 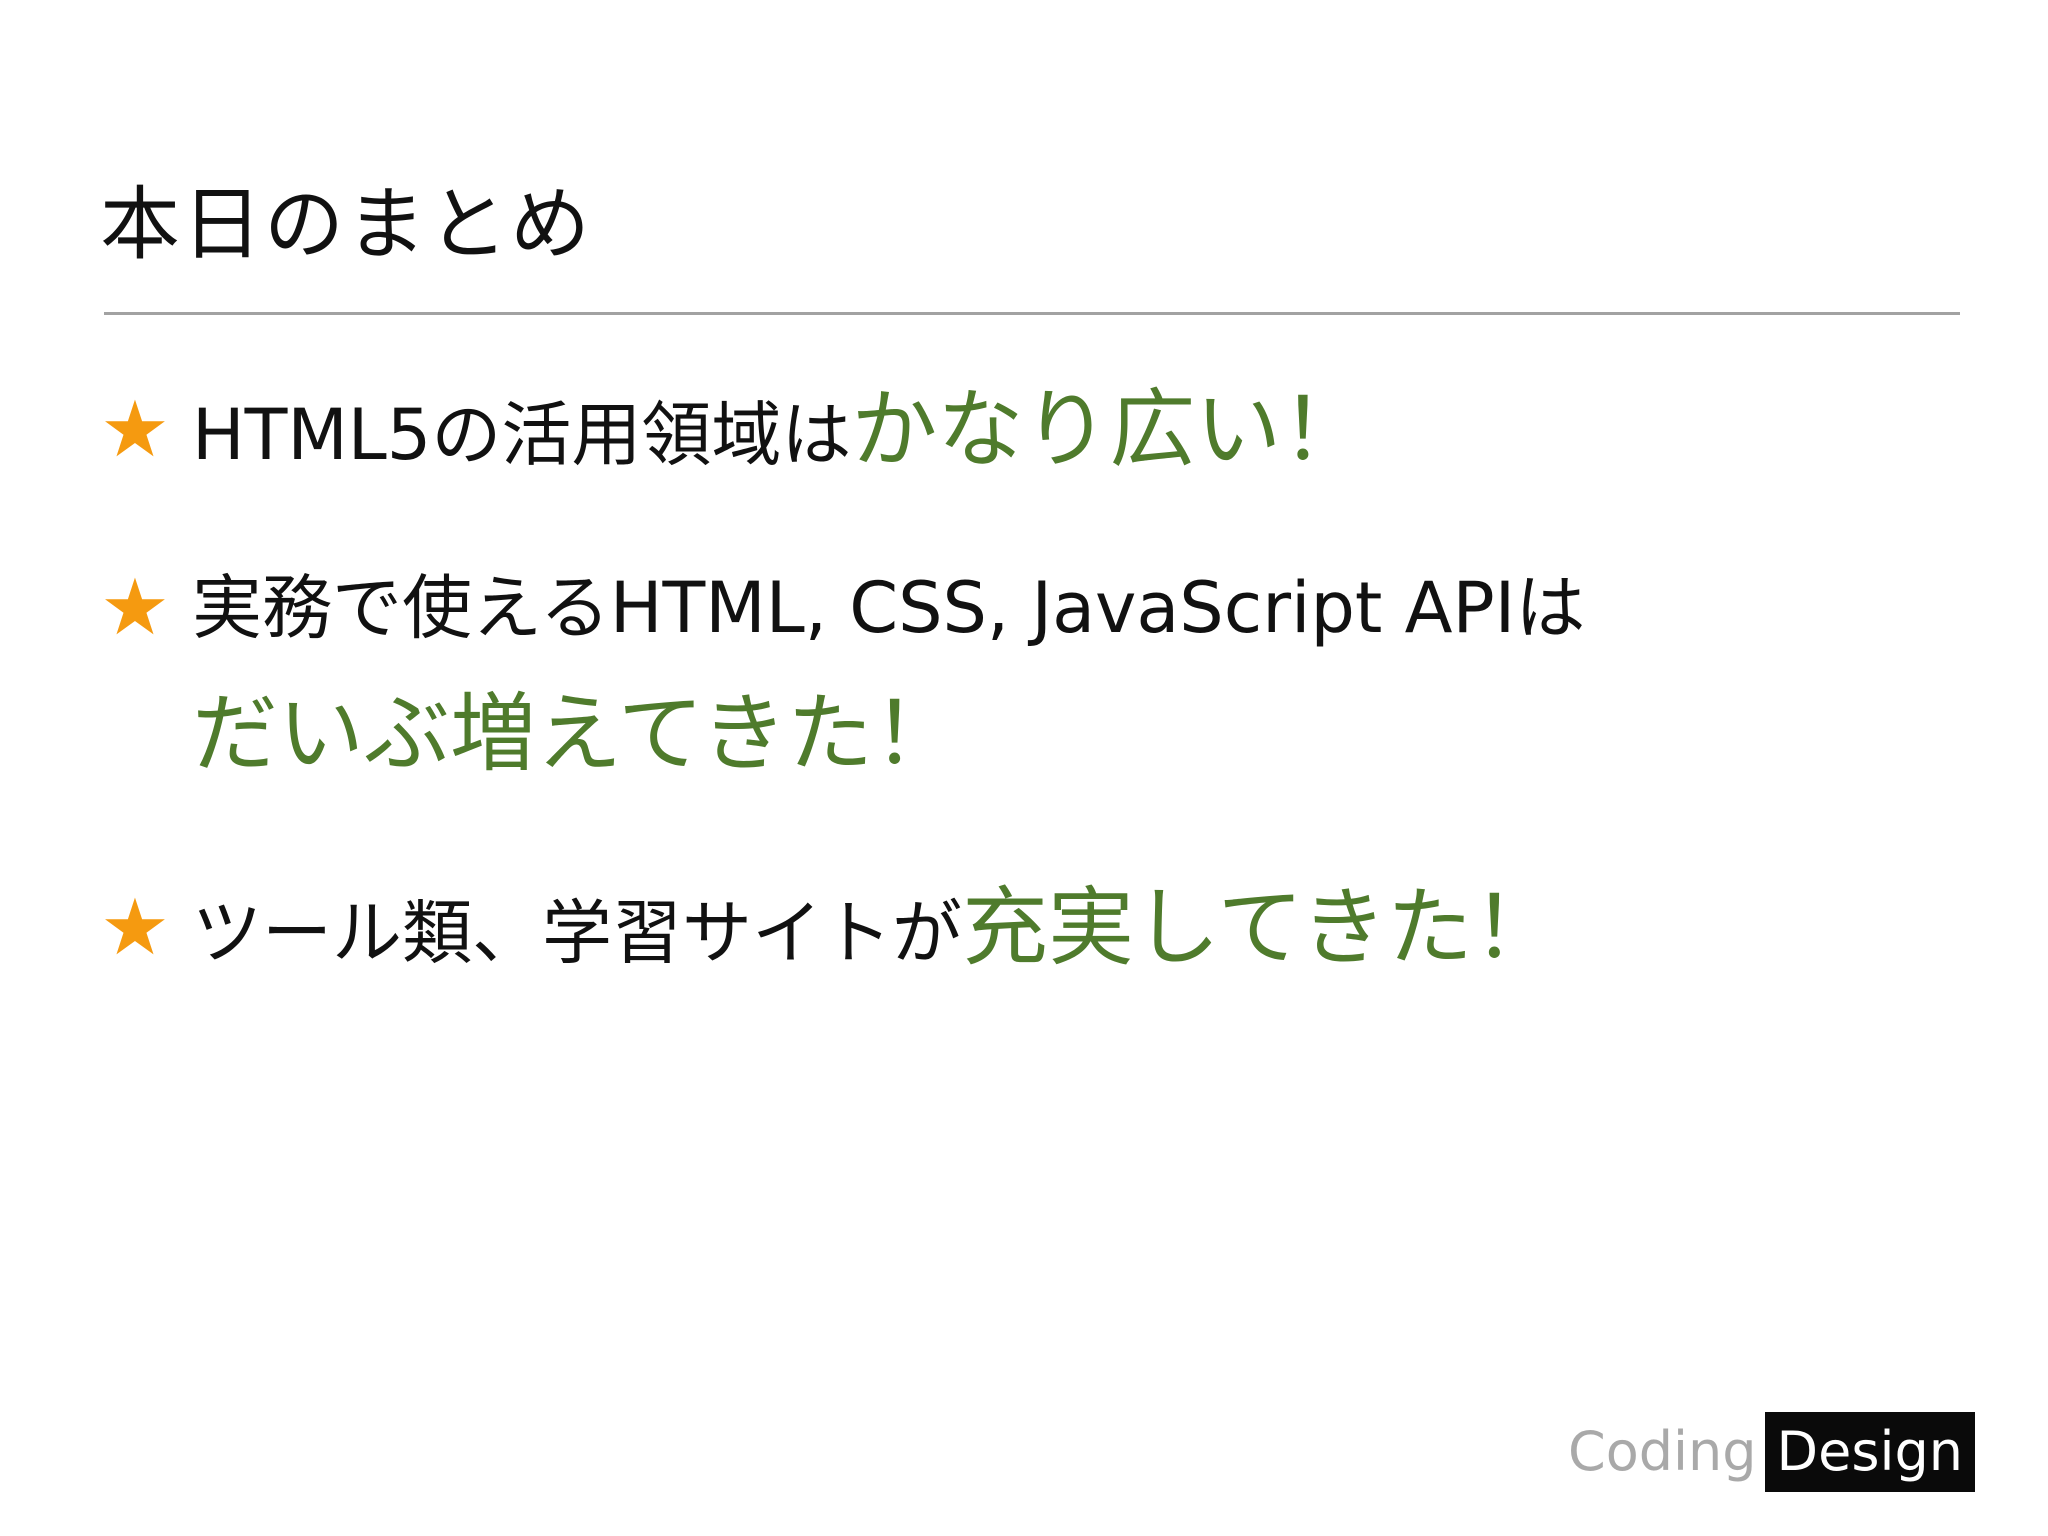 What do you see at coordinates (346, 224) in the screenshot?
I see `slide-title: 本日のまとめ` at bounding box center [346, 224].